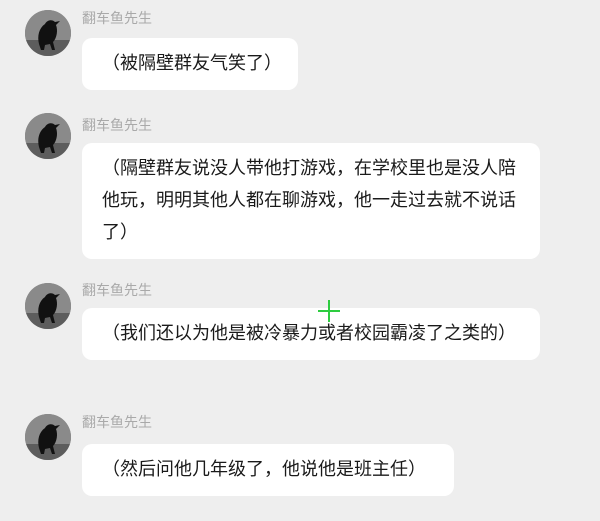 The width and height of the screenshot is (600, 521). I want to click on message-bubble: （我们还以为他是被冷暴力或者校园霸凌了之类的）, so click(311, 334).